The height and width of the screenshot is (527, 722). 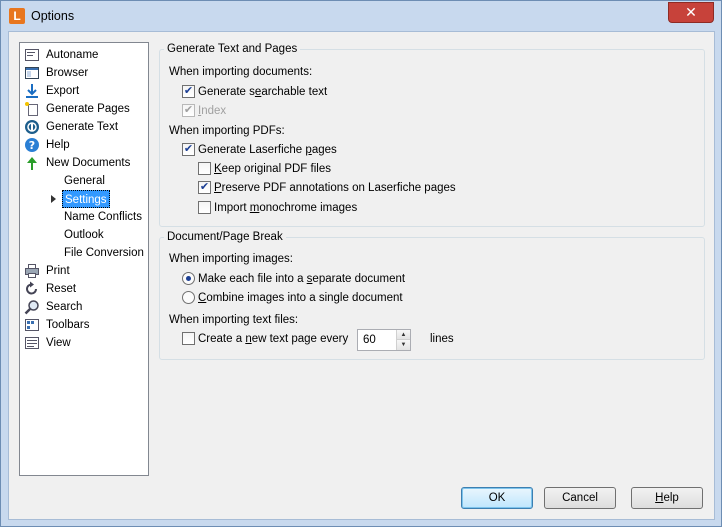 What do you see at coordinates (31, 307) in the screenshot?
I see `search-icon` at bounding box center [31, 307].